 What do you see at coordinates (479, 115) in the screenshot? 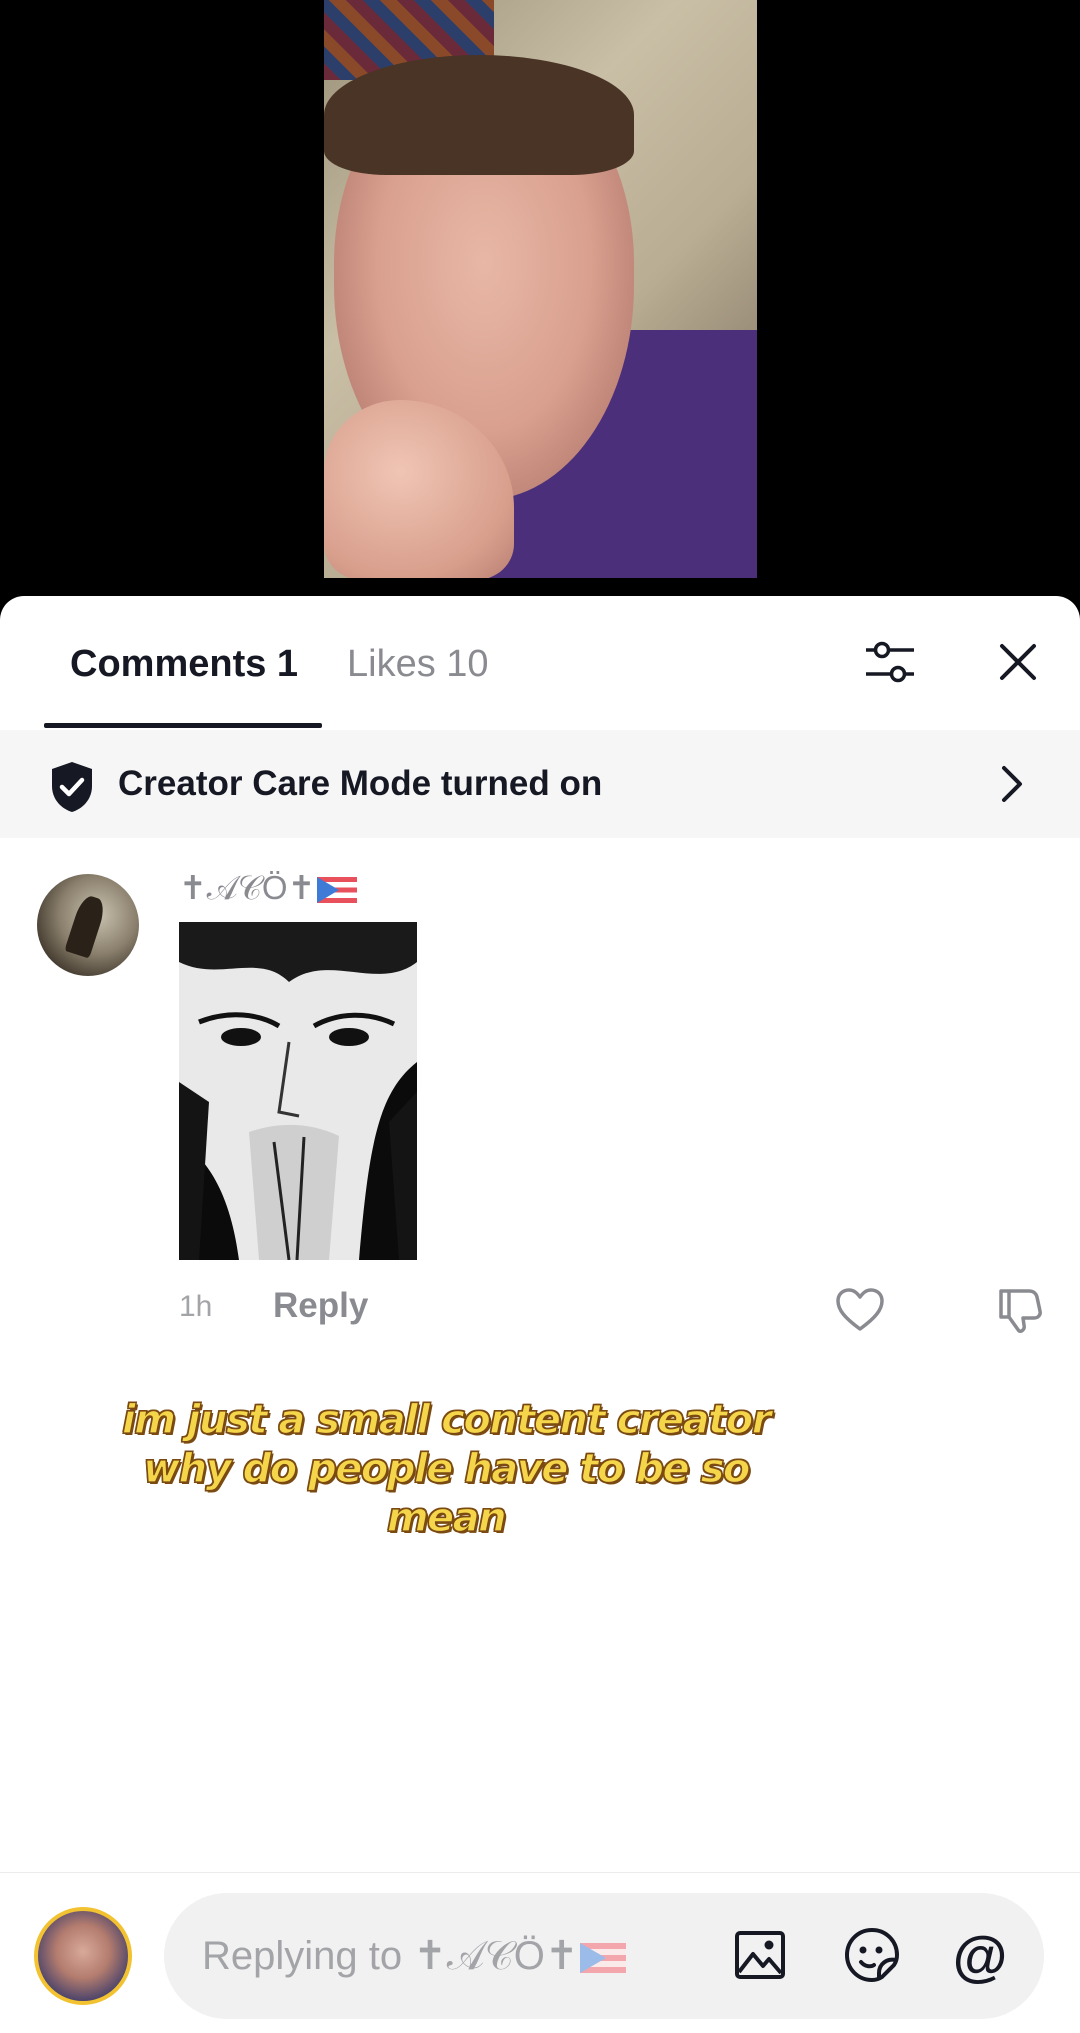
I see `person-hair` at bounding box center [479, 115].